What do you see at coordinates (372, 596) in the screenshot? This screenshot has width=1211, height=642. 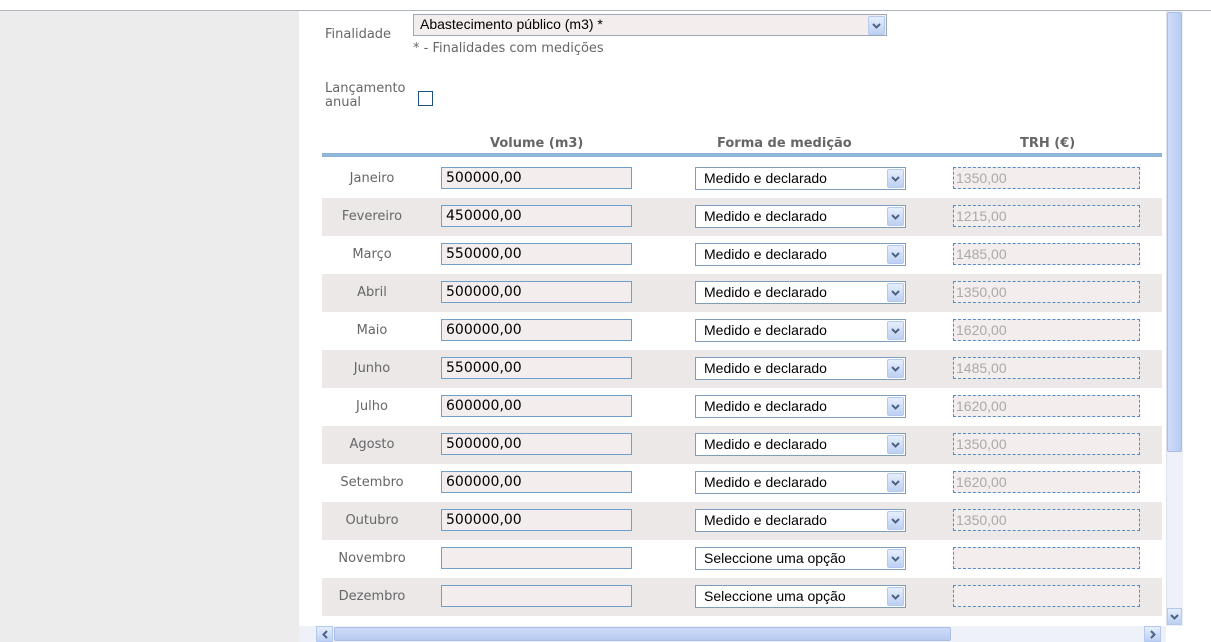 I see `month-label: Dezembro` at bounding box center [372, 596].